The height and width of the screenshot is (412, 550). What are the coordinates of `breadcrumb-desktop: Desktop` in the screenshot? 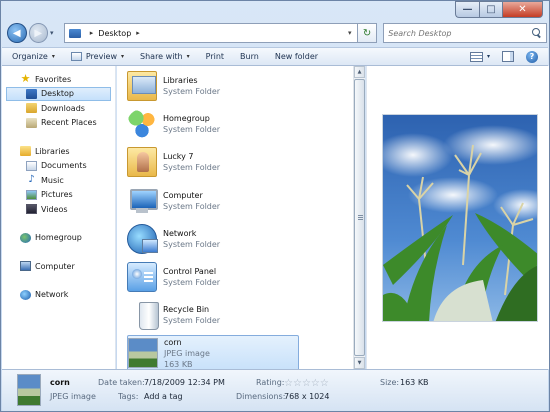 It's located at (114, 33).